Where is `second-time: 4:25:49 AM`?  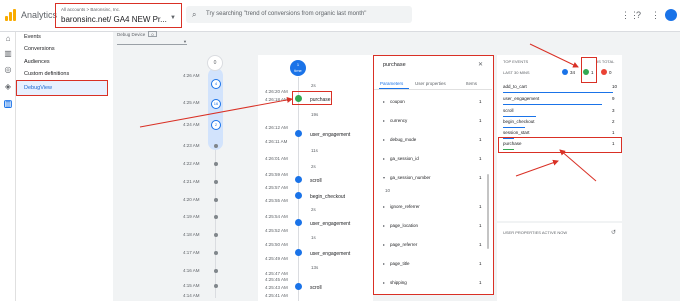 second-time: 4:25:49 AM is located at coordinates (276, 258).